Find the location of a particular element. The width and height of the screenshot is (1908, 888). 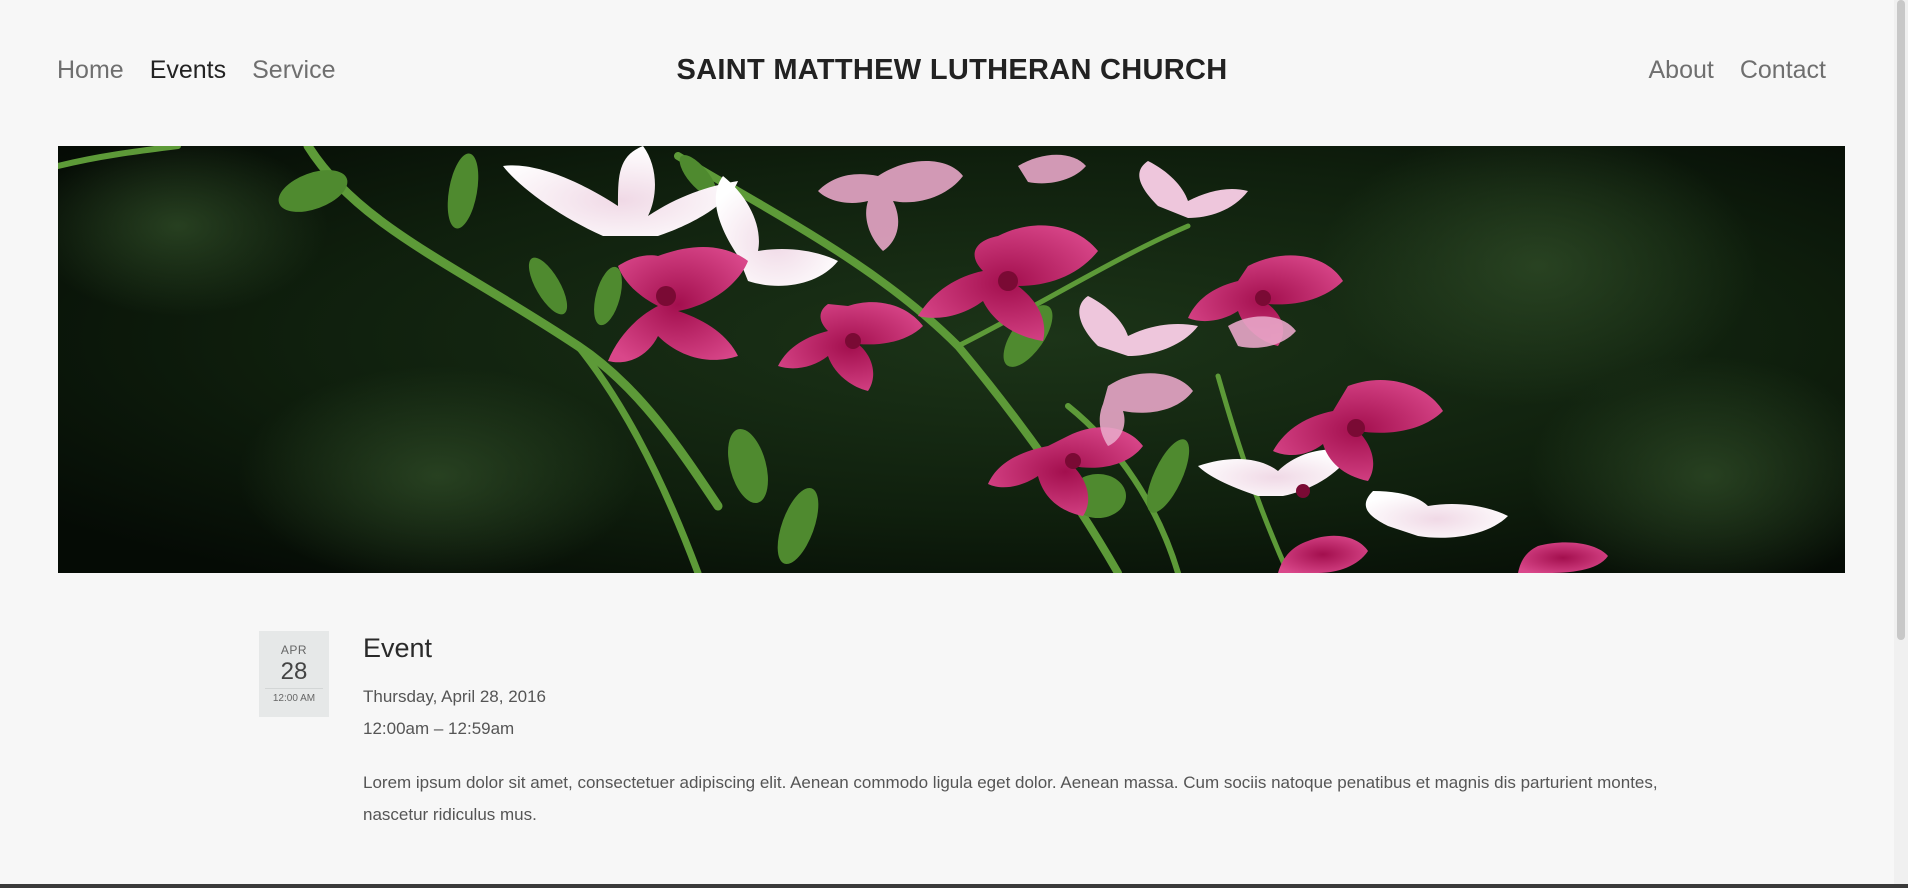

event-time-badge: 12:00 AM is located at coordinates (294, 698).